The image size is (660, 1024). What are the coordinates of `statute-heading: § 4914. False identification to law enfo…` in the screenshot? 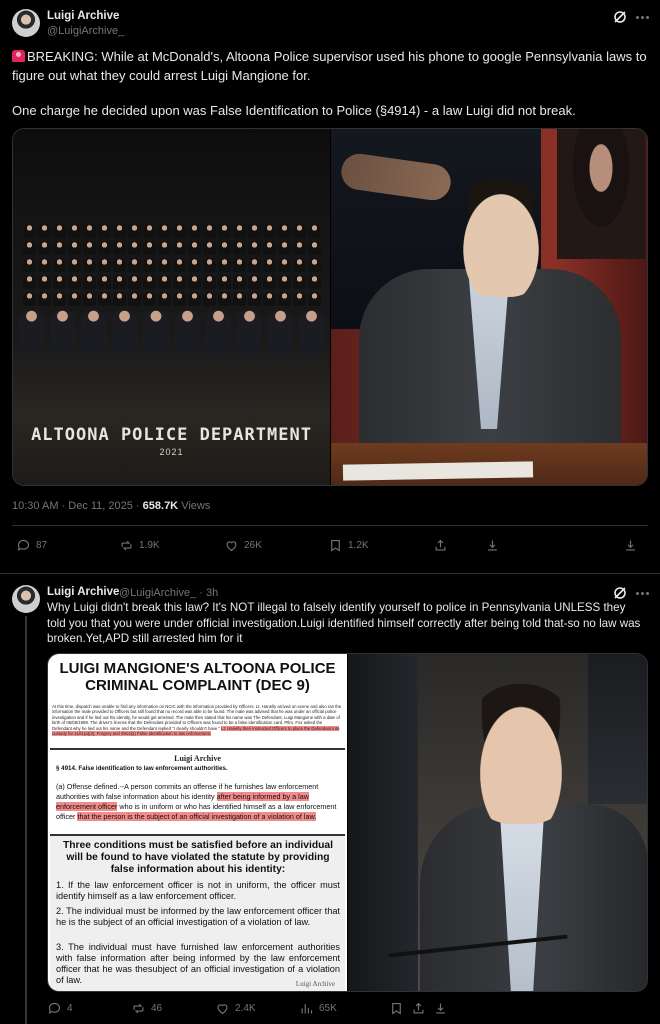 It's located at (142, 768).